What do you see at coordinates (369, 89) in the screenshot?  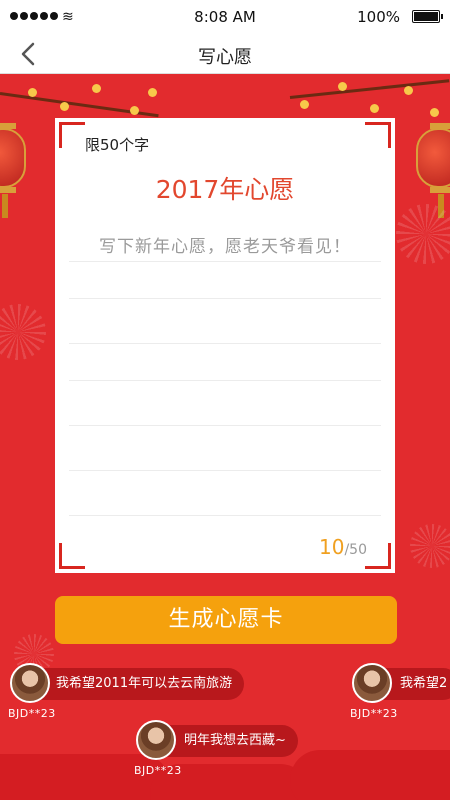 I see `plum-branch` at bounding box center [369, 89].